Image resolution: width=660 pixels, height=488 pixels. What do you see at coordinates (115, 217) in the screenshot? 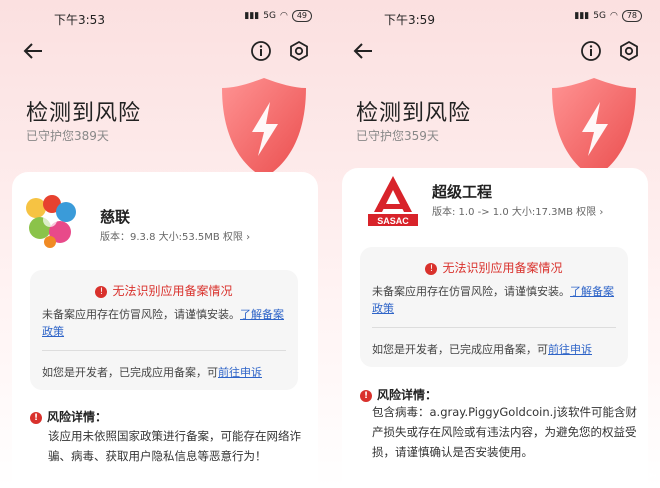
I see `app-name: 慈联` at bounding box center [115, 217].